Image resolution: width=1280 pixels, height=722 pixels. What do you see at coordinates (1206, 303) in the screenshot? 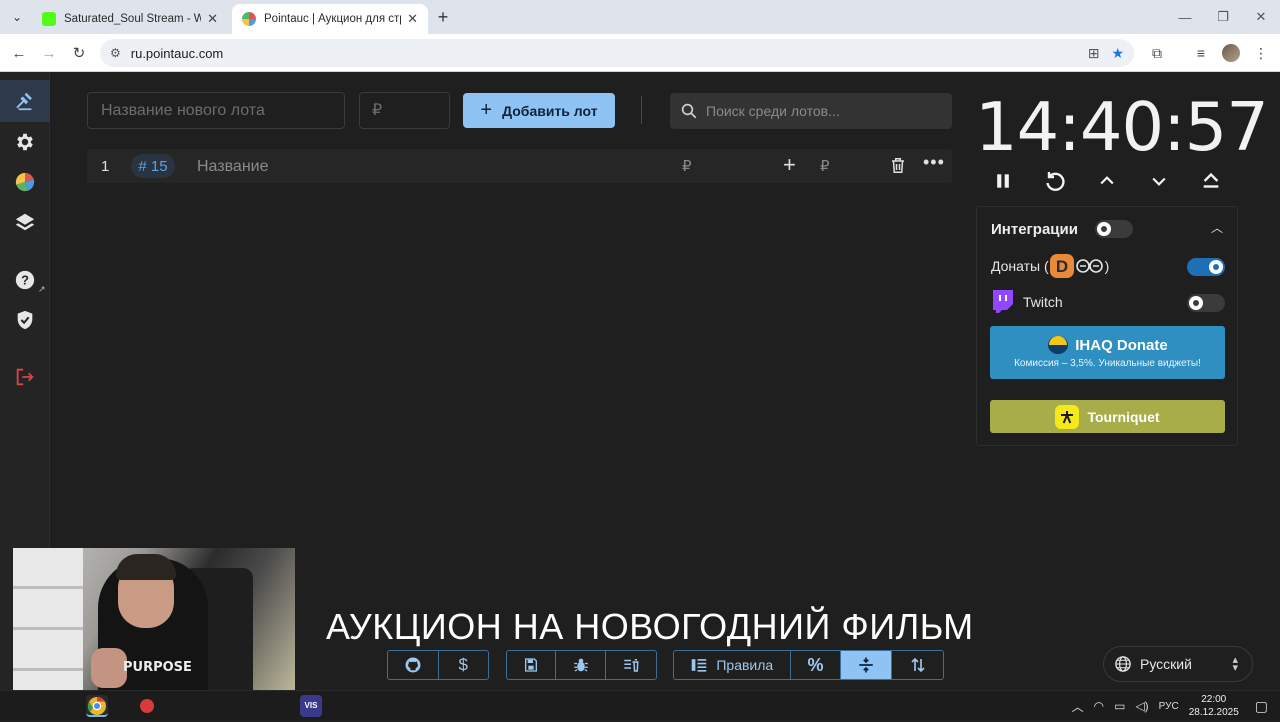
I see `twitch-toggle` at bounding box center [1206, 303].